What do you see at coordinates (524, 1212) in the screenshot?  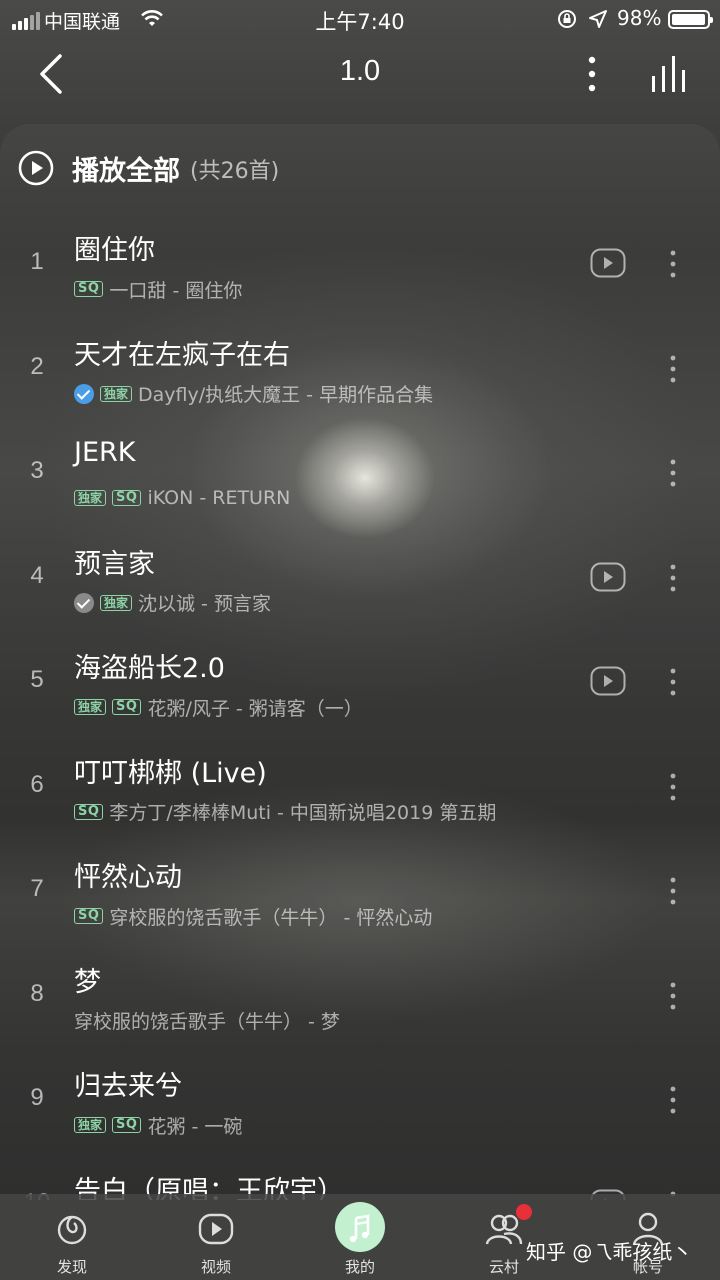 I see `notification-dot` at bounding box center [524, 1212].